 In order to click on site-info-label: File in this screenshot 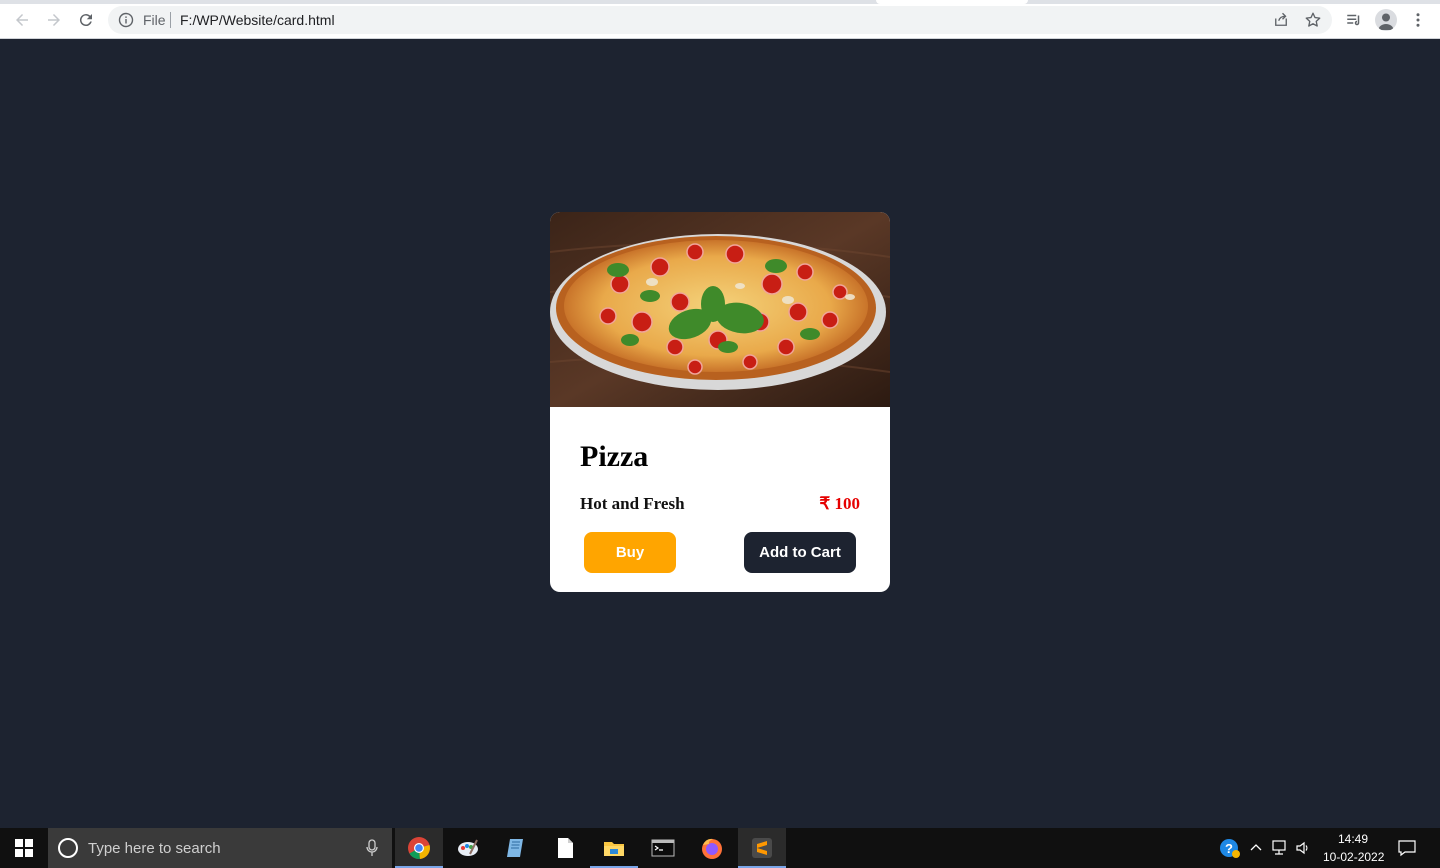, I will do `click(154, 20)`.